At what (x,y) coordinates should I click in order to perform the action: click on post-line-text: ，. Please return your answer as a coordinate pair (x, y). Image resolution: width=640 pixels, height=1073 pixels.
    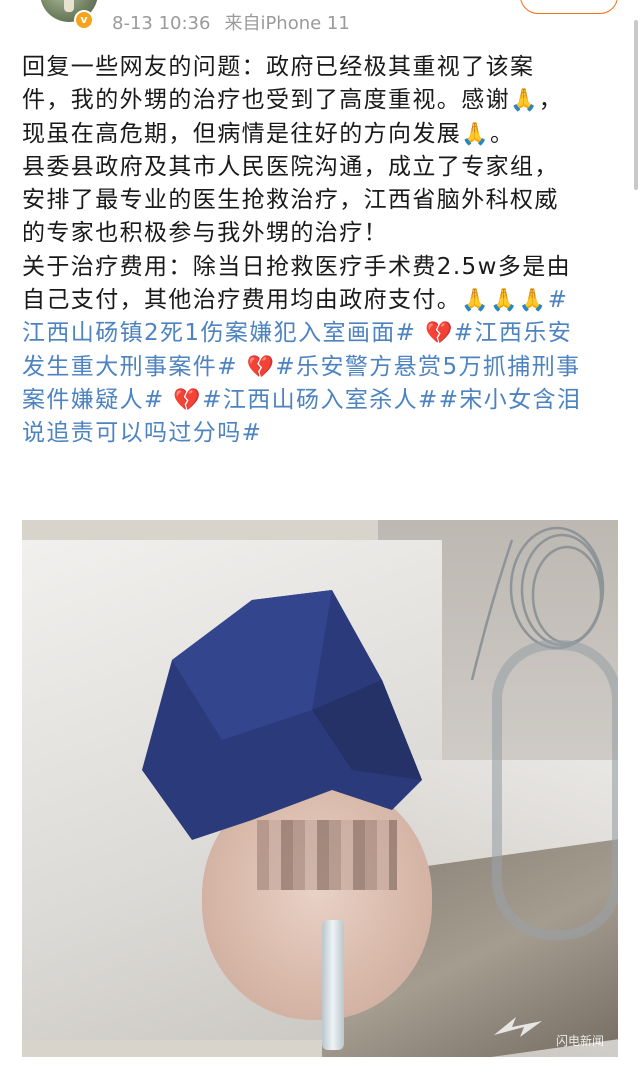
    Looking at the image, I should click on (551, 100).